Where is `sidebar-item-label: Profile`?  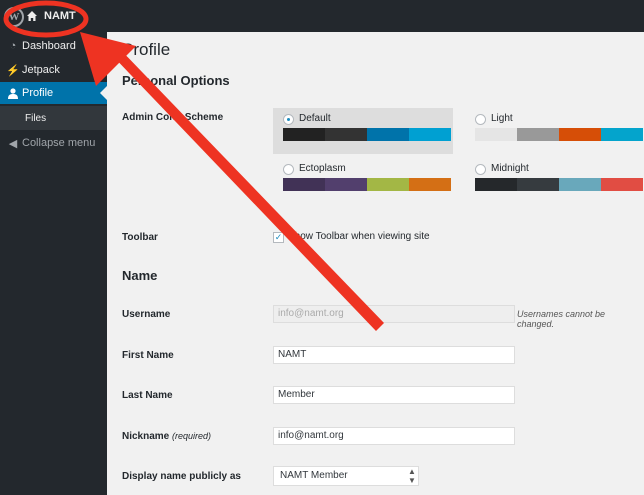 sidebar-item-label: Profile is located at coordinates (38, 93).